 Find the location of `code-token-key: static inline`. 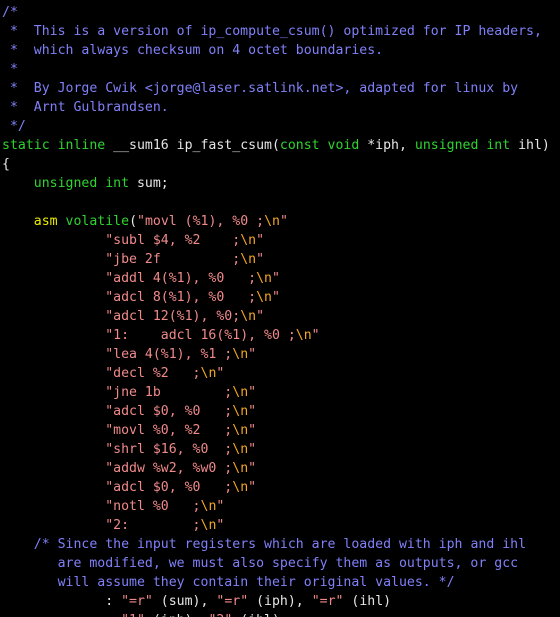

code-token-key: static inline is located at coordinates (54, 145).